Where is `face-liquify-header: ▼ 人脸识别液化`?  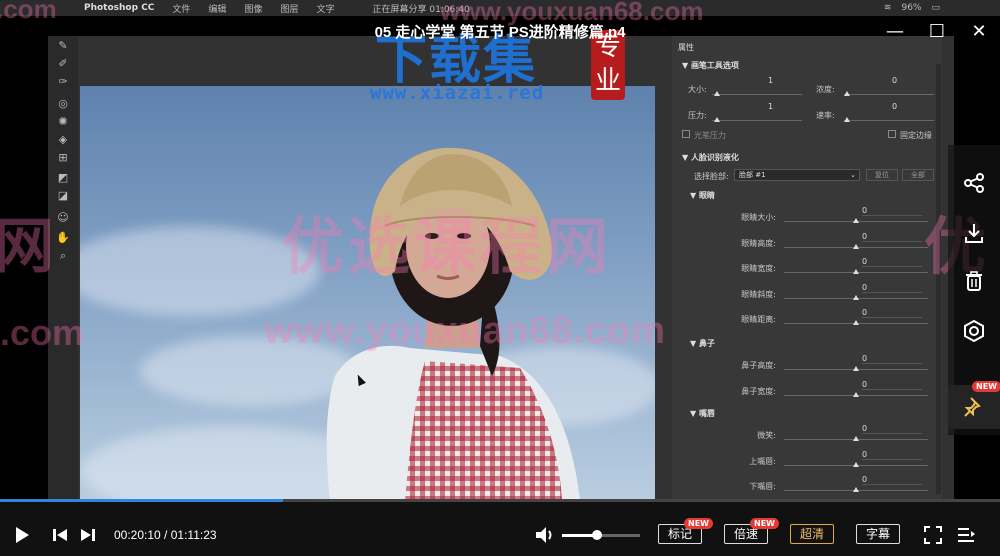
face-liquify-header: ▼ 人脸识别液化 is located at coordinates (710, 157).